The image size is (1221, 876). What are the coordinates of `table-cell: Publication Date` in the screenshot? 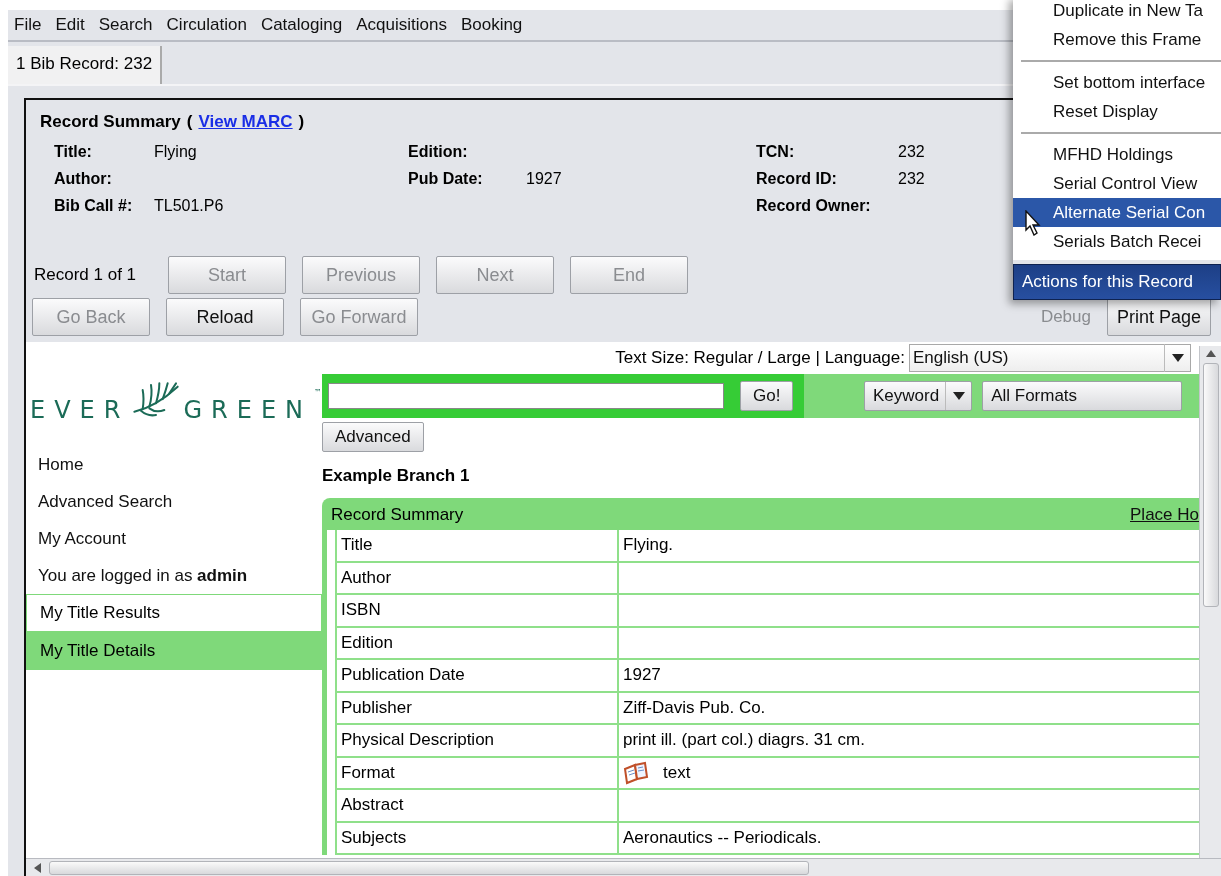 It's located at (476, 675).